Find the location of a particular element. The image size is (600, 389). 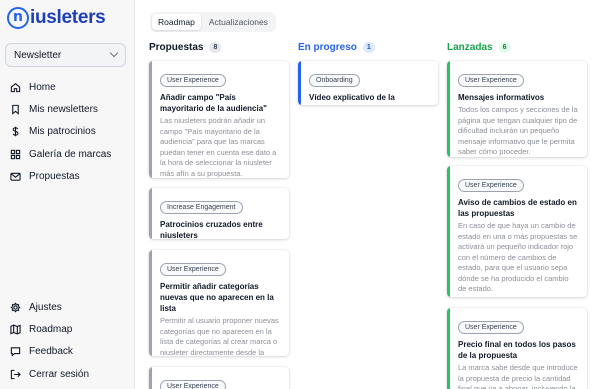

column-header: Propuestas 8 is located at coordinates (219, 47).